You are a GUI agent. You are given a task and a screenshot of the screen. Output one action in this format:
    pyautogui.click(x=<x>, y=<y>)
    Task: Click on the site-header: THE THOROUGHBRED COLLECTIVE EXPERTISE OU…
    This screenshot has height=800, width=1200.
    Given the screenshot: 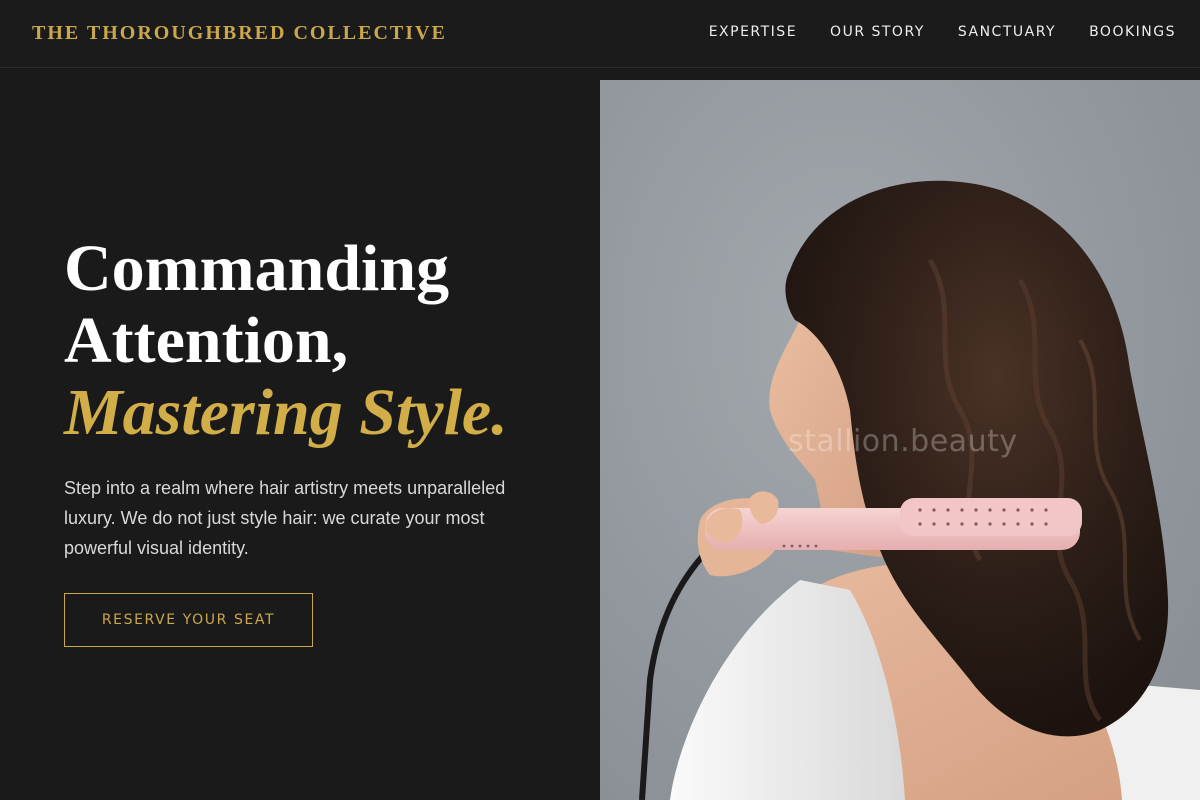 What is the action you would take?
    pyautogui.click(x=600, y=34)
    